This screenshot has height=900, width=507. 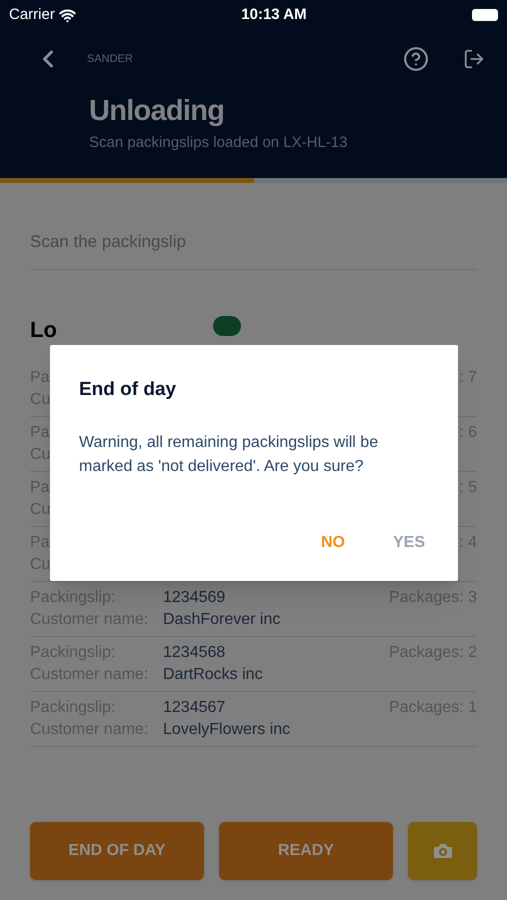 I want to click on packingslip-number: 1234568, so click(x=194, y=652).